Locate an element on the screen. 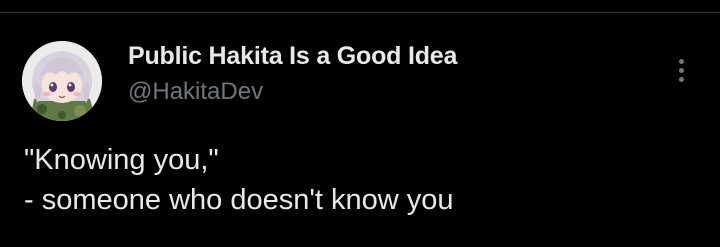 The width and height of the screenshot is (720, 247). avatar-image is located at coordinates (62, 81).